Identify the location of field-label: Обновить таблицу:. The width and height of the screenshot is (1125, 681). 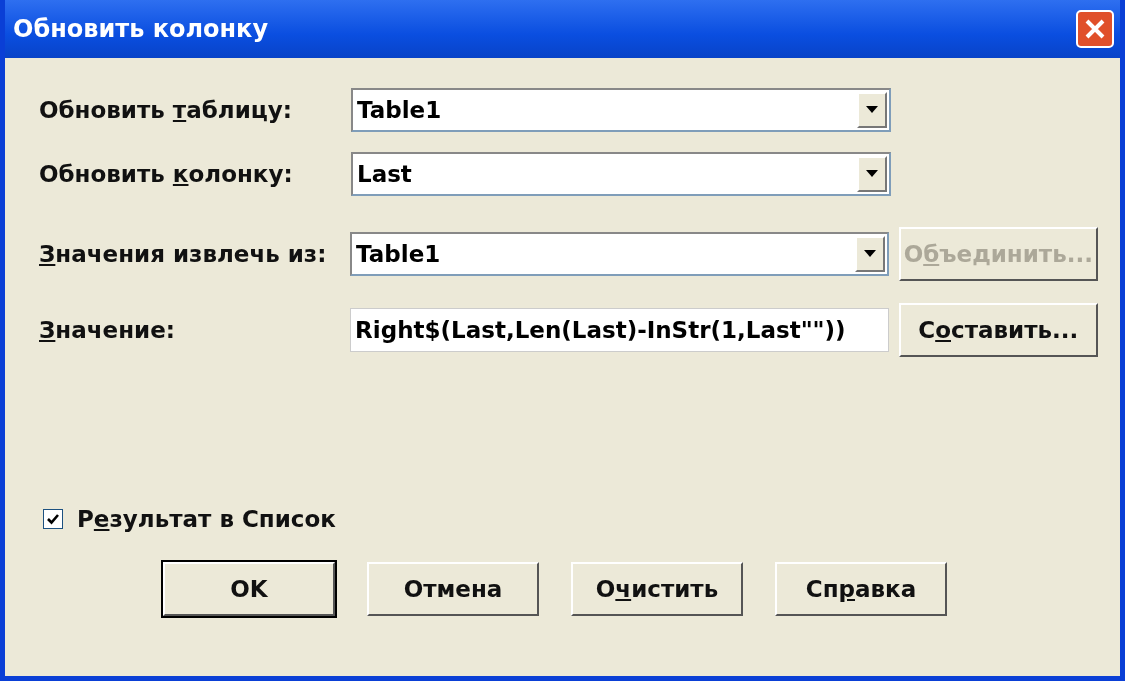
(166, 110).